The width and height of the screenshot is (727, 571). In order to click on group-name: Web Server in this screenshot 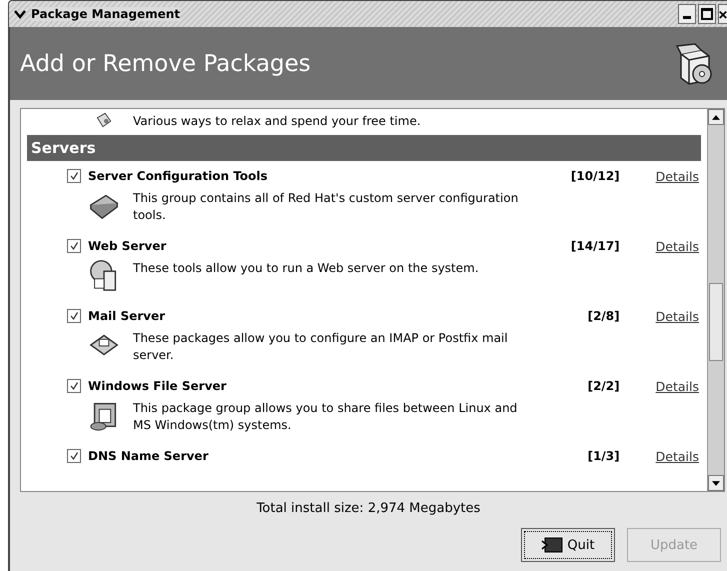, I will do `click(127, 246)`.